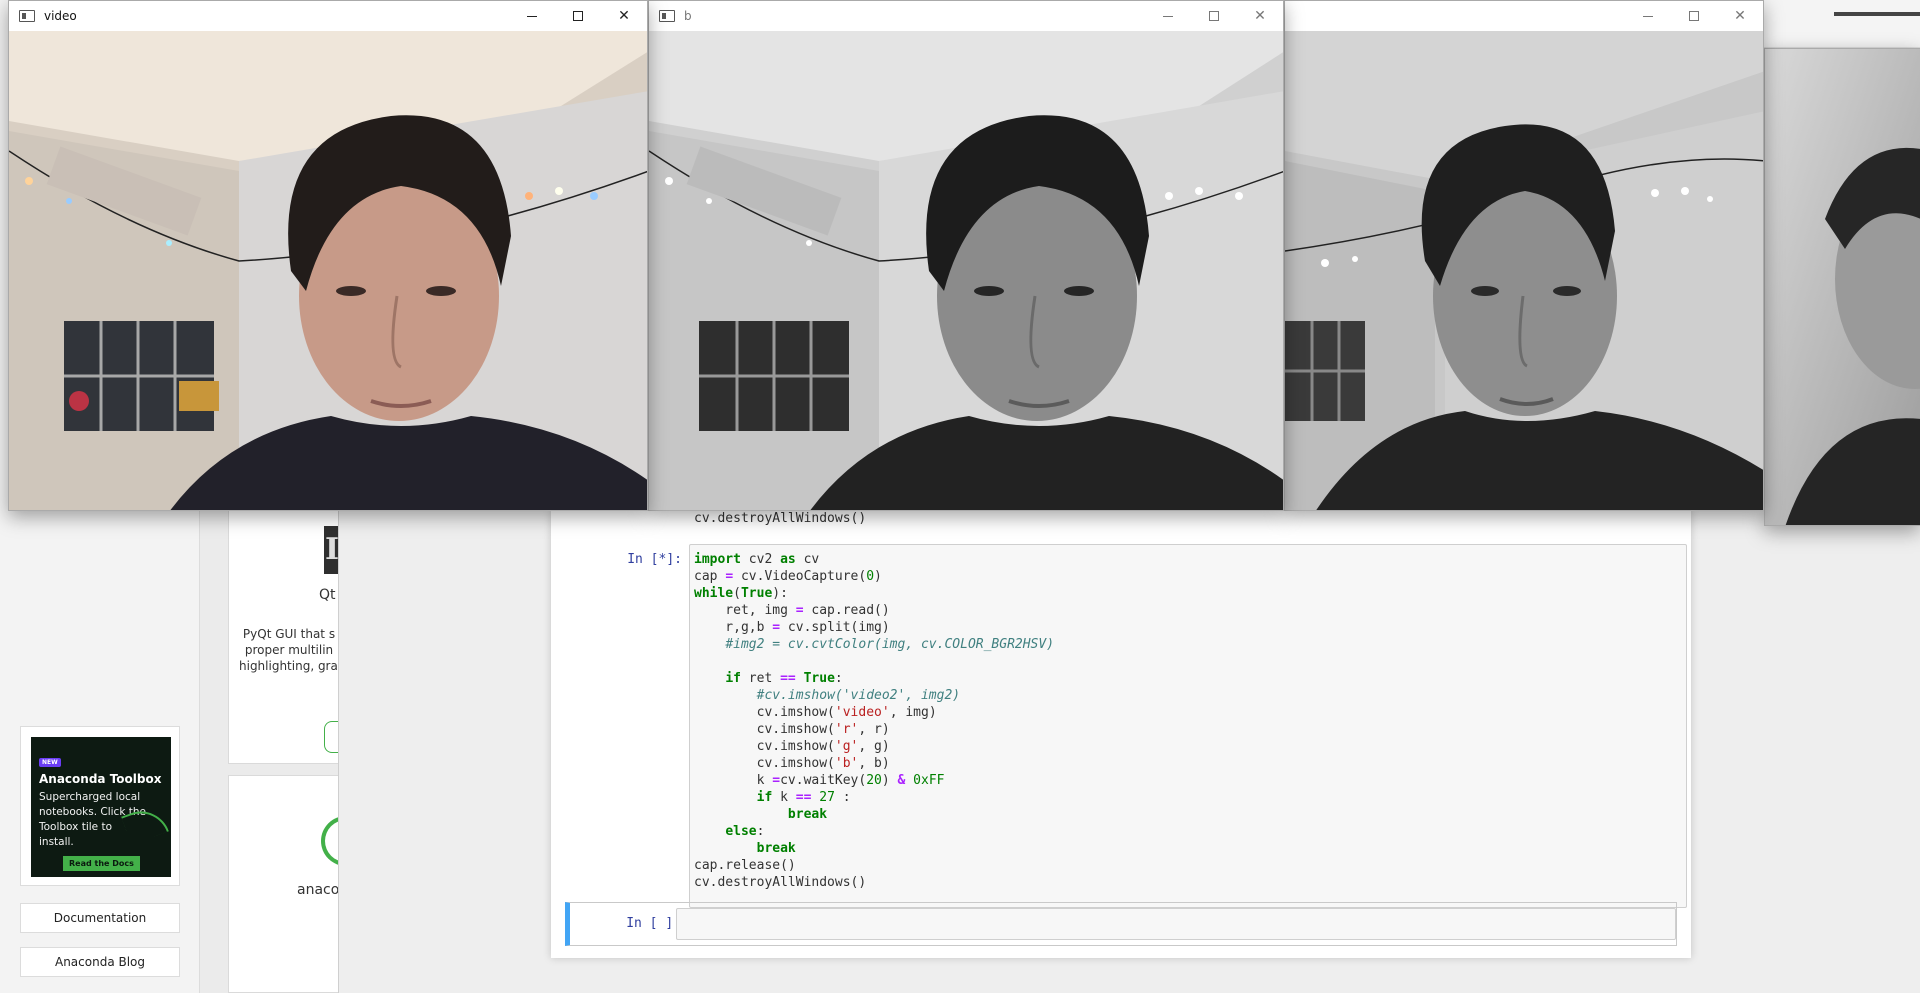 This screenshot has width=1920, height=993. I want to click on window-titlebar: video ✕, so click(328, 16).